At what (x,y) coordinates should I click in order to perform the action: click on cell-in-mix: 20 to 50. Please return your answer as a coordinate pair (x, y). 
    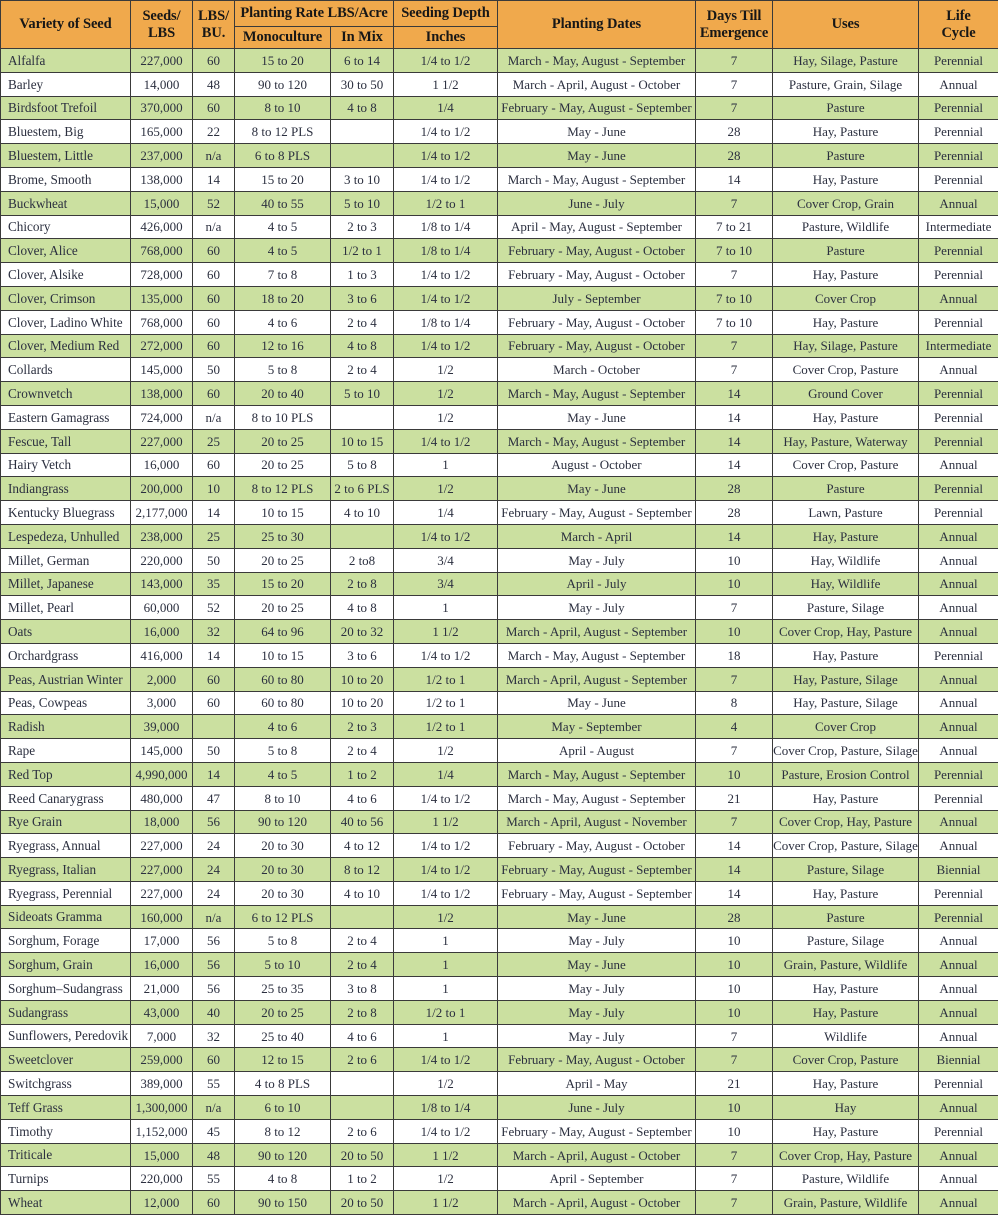
    Looking at the image, I should click on (362, 1203).